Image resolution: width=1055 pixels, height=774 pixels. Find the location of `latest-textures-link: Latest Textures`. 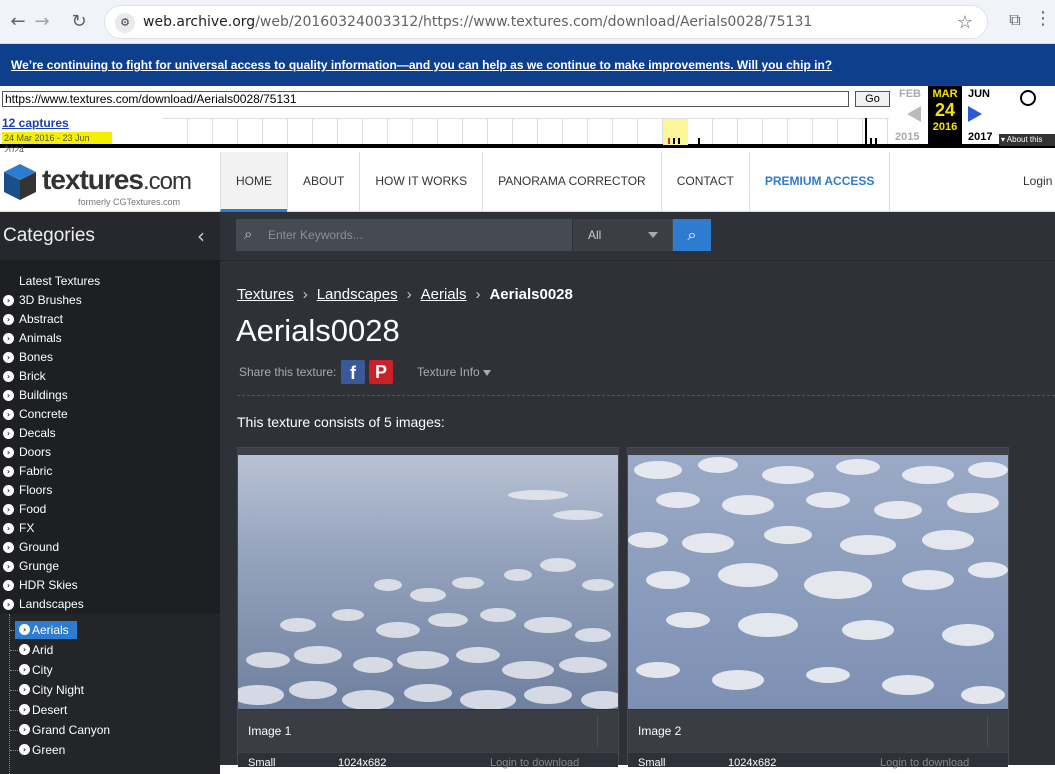

latest-textures-link: Latest Textures is located at coordinates (110, 281).